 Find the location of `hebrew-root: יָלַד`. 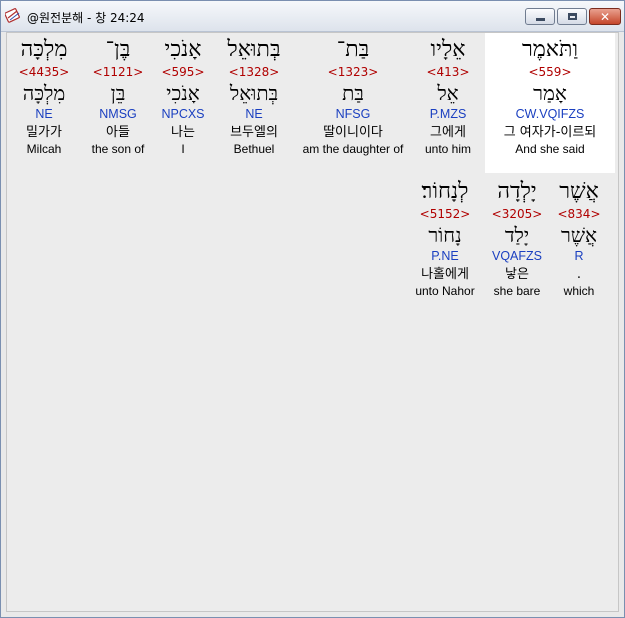

hebrew-root: יָלַד is located at coordinates (517, 235).